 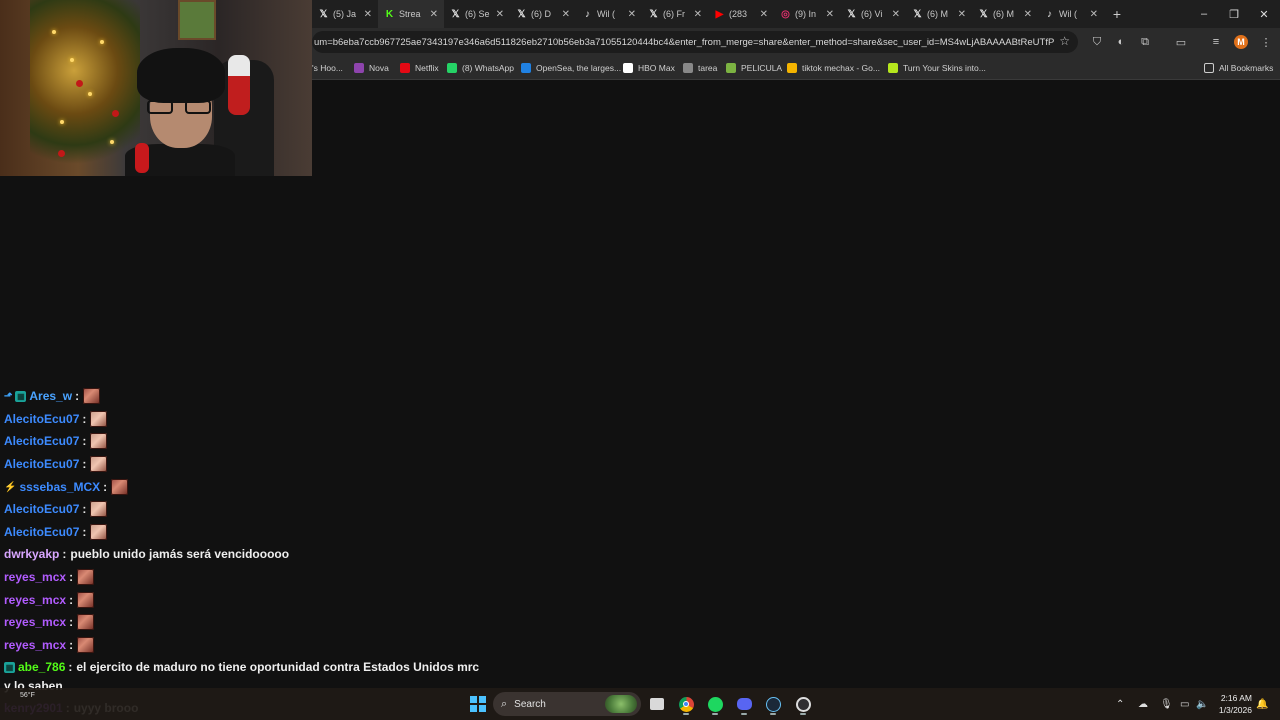 What do you see at coordinates (543, 14) in the screenshot?
I see `browser-tab: 𝕏 (6) D ✕` at bounding box center [543, 14].